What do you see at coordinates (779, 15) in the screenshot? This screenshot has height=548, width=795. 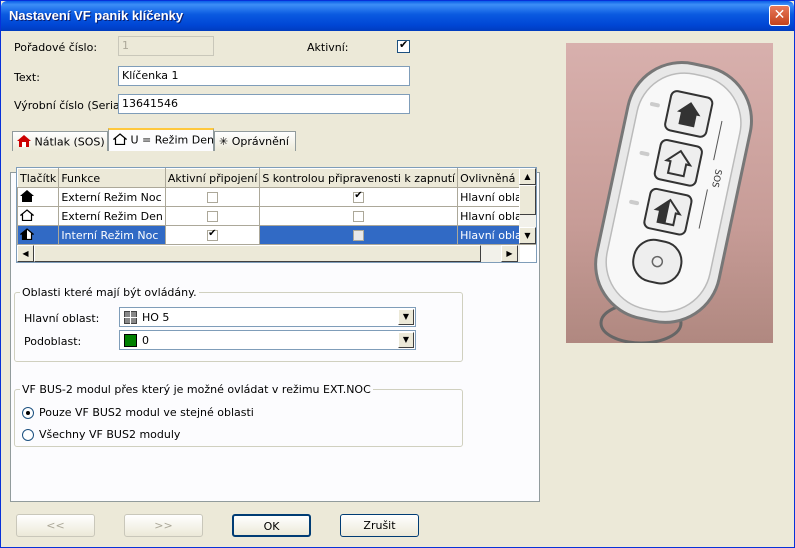 I see `close-button: ✕` at bounding box center [779, 15].